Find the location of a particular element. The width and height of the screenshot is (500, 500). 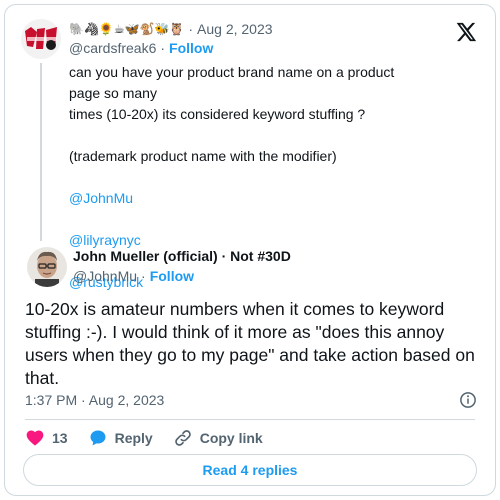

divider is located at coordinates (250, 419).